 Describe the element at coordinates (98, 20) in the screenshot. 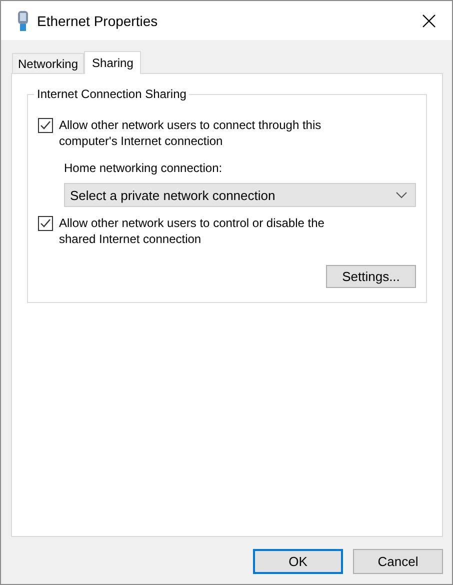

I see `window-title: Ethernet Properties` at that location.